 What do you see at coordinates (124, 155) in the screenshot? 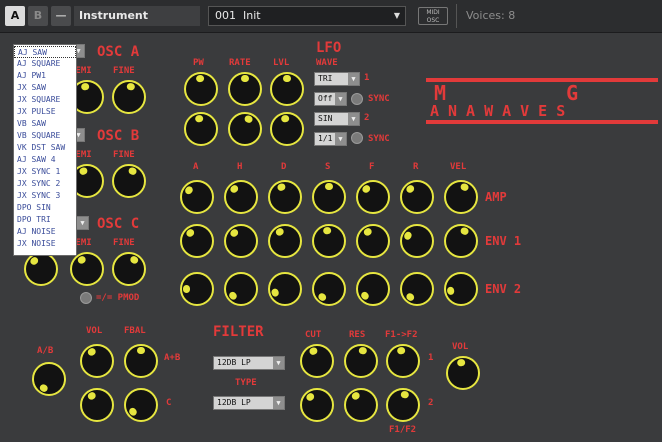
I see `osc-b-fine-label: FINE` at bounding box center [124, 155].